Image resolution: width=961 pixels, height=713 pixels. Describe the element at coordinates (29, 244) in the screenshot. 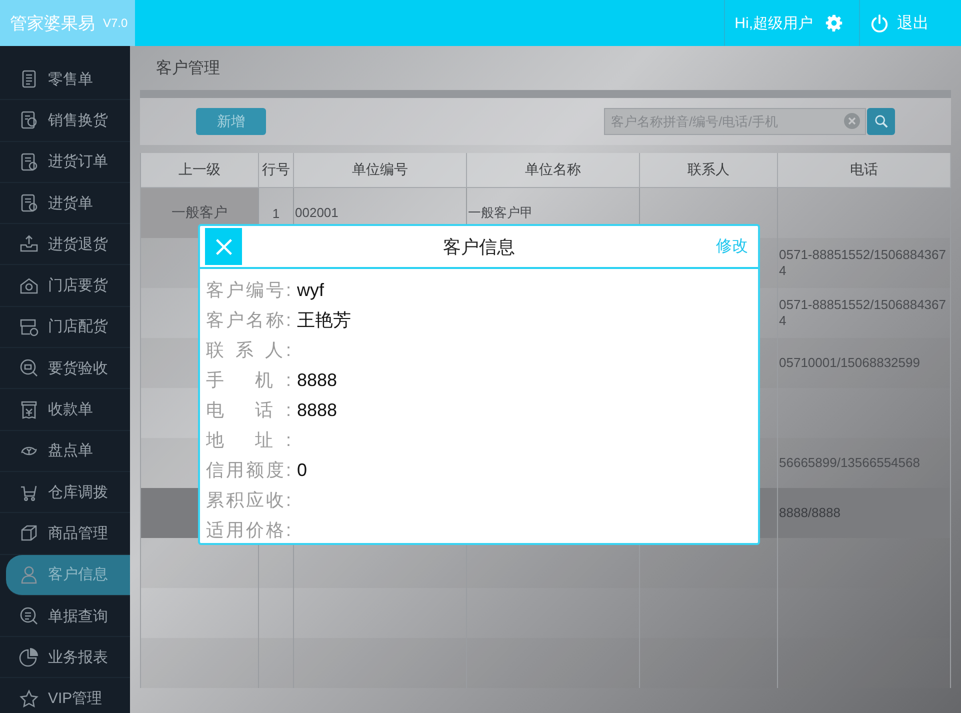

I see `tray-icon` at that location.